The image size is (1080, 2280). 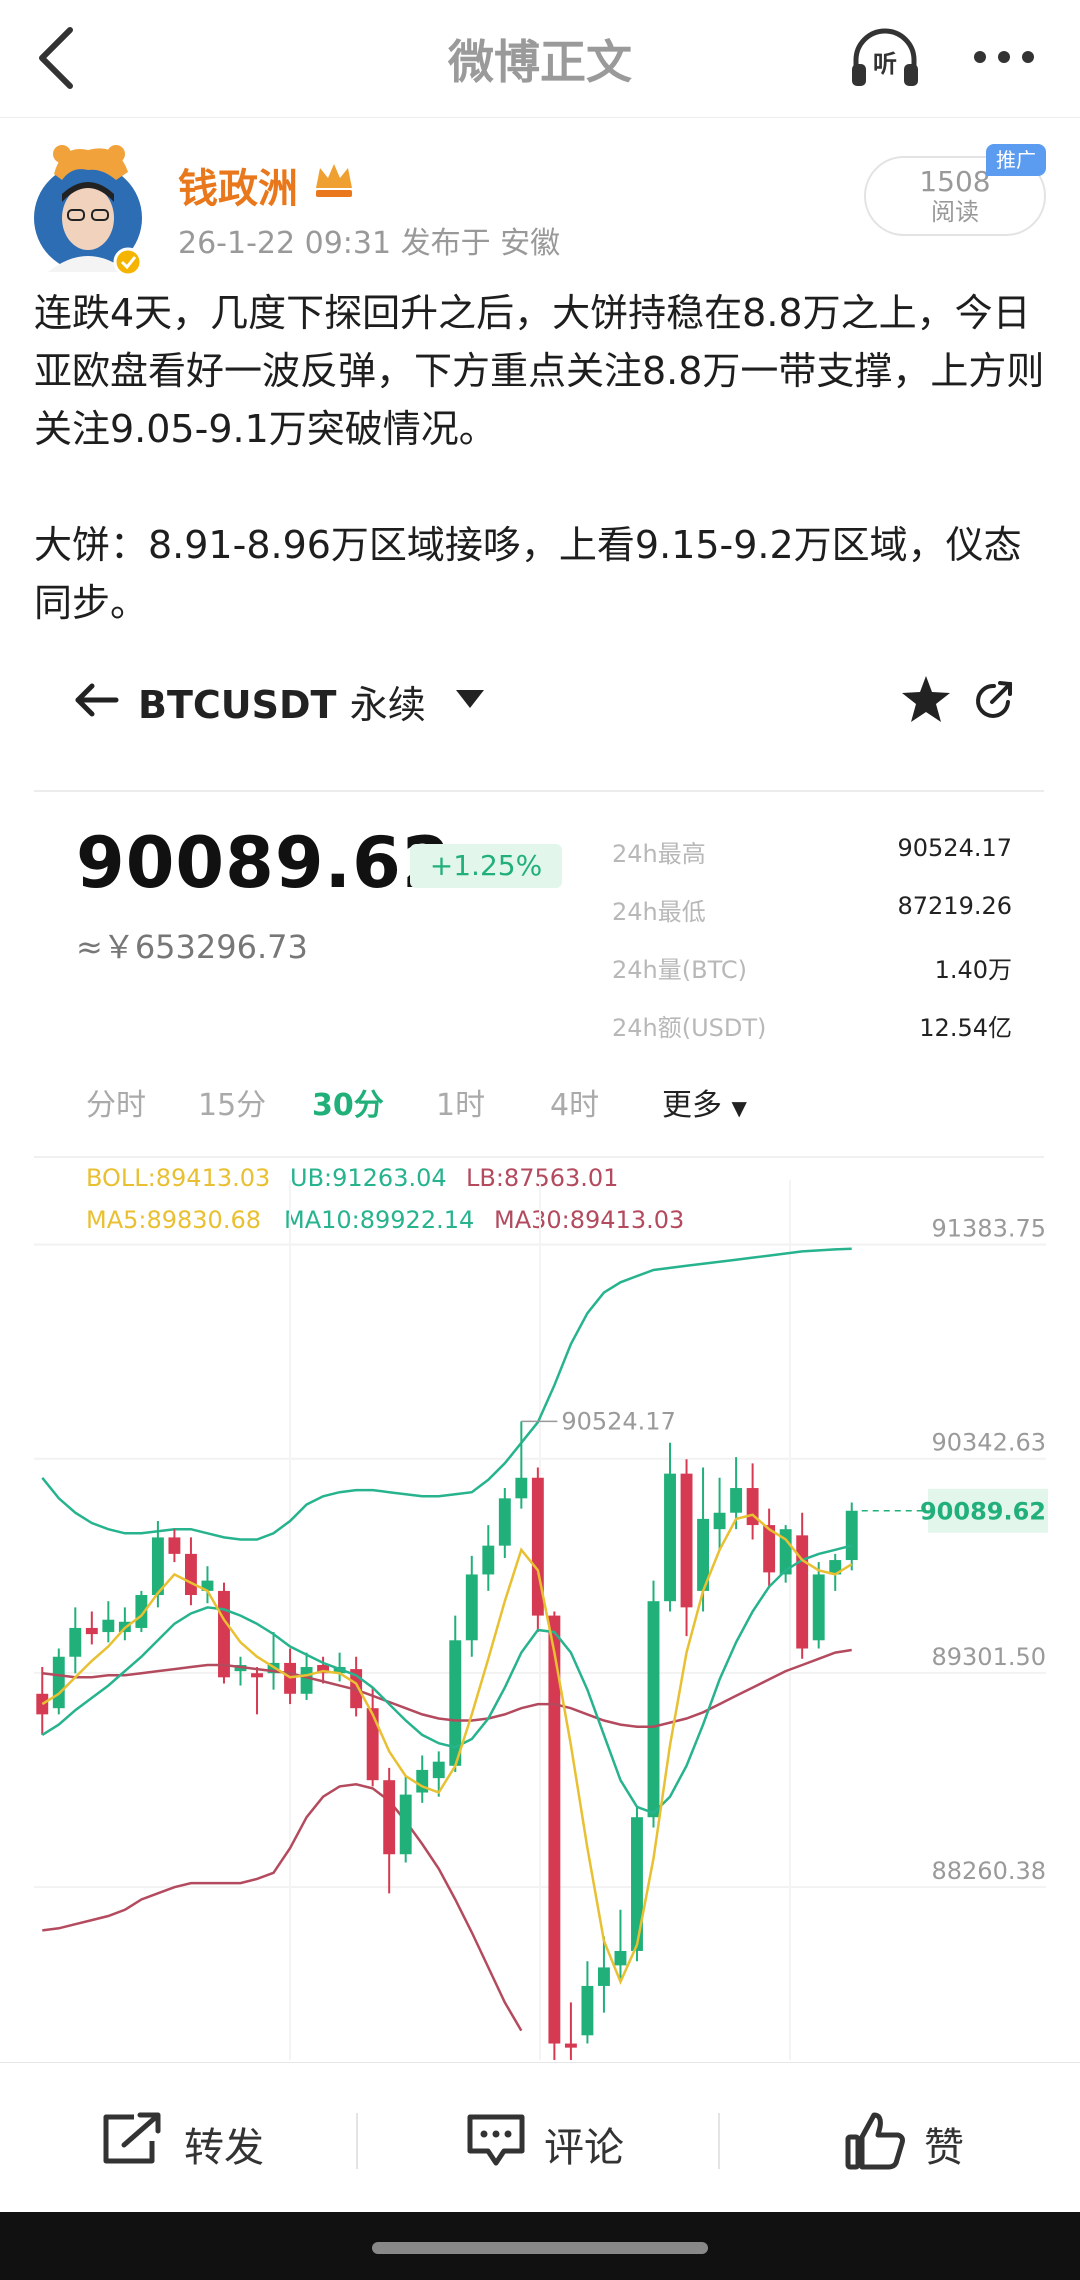 What do you see at coordinates (224, 2148) in the screenshot?
I see `repost-label: 转发` at bounding box center [224, 2148].